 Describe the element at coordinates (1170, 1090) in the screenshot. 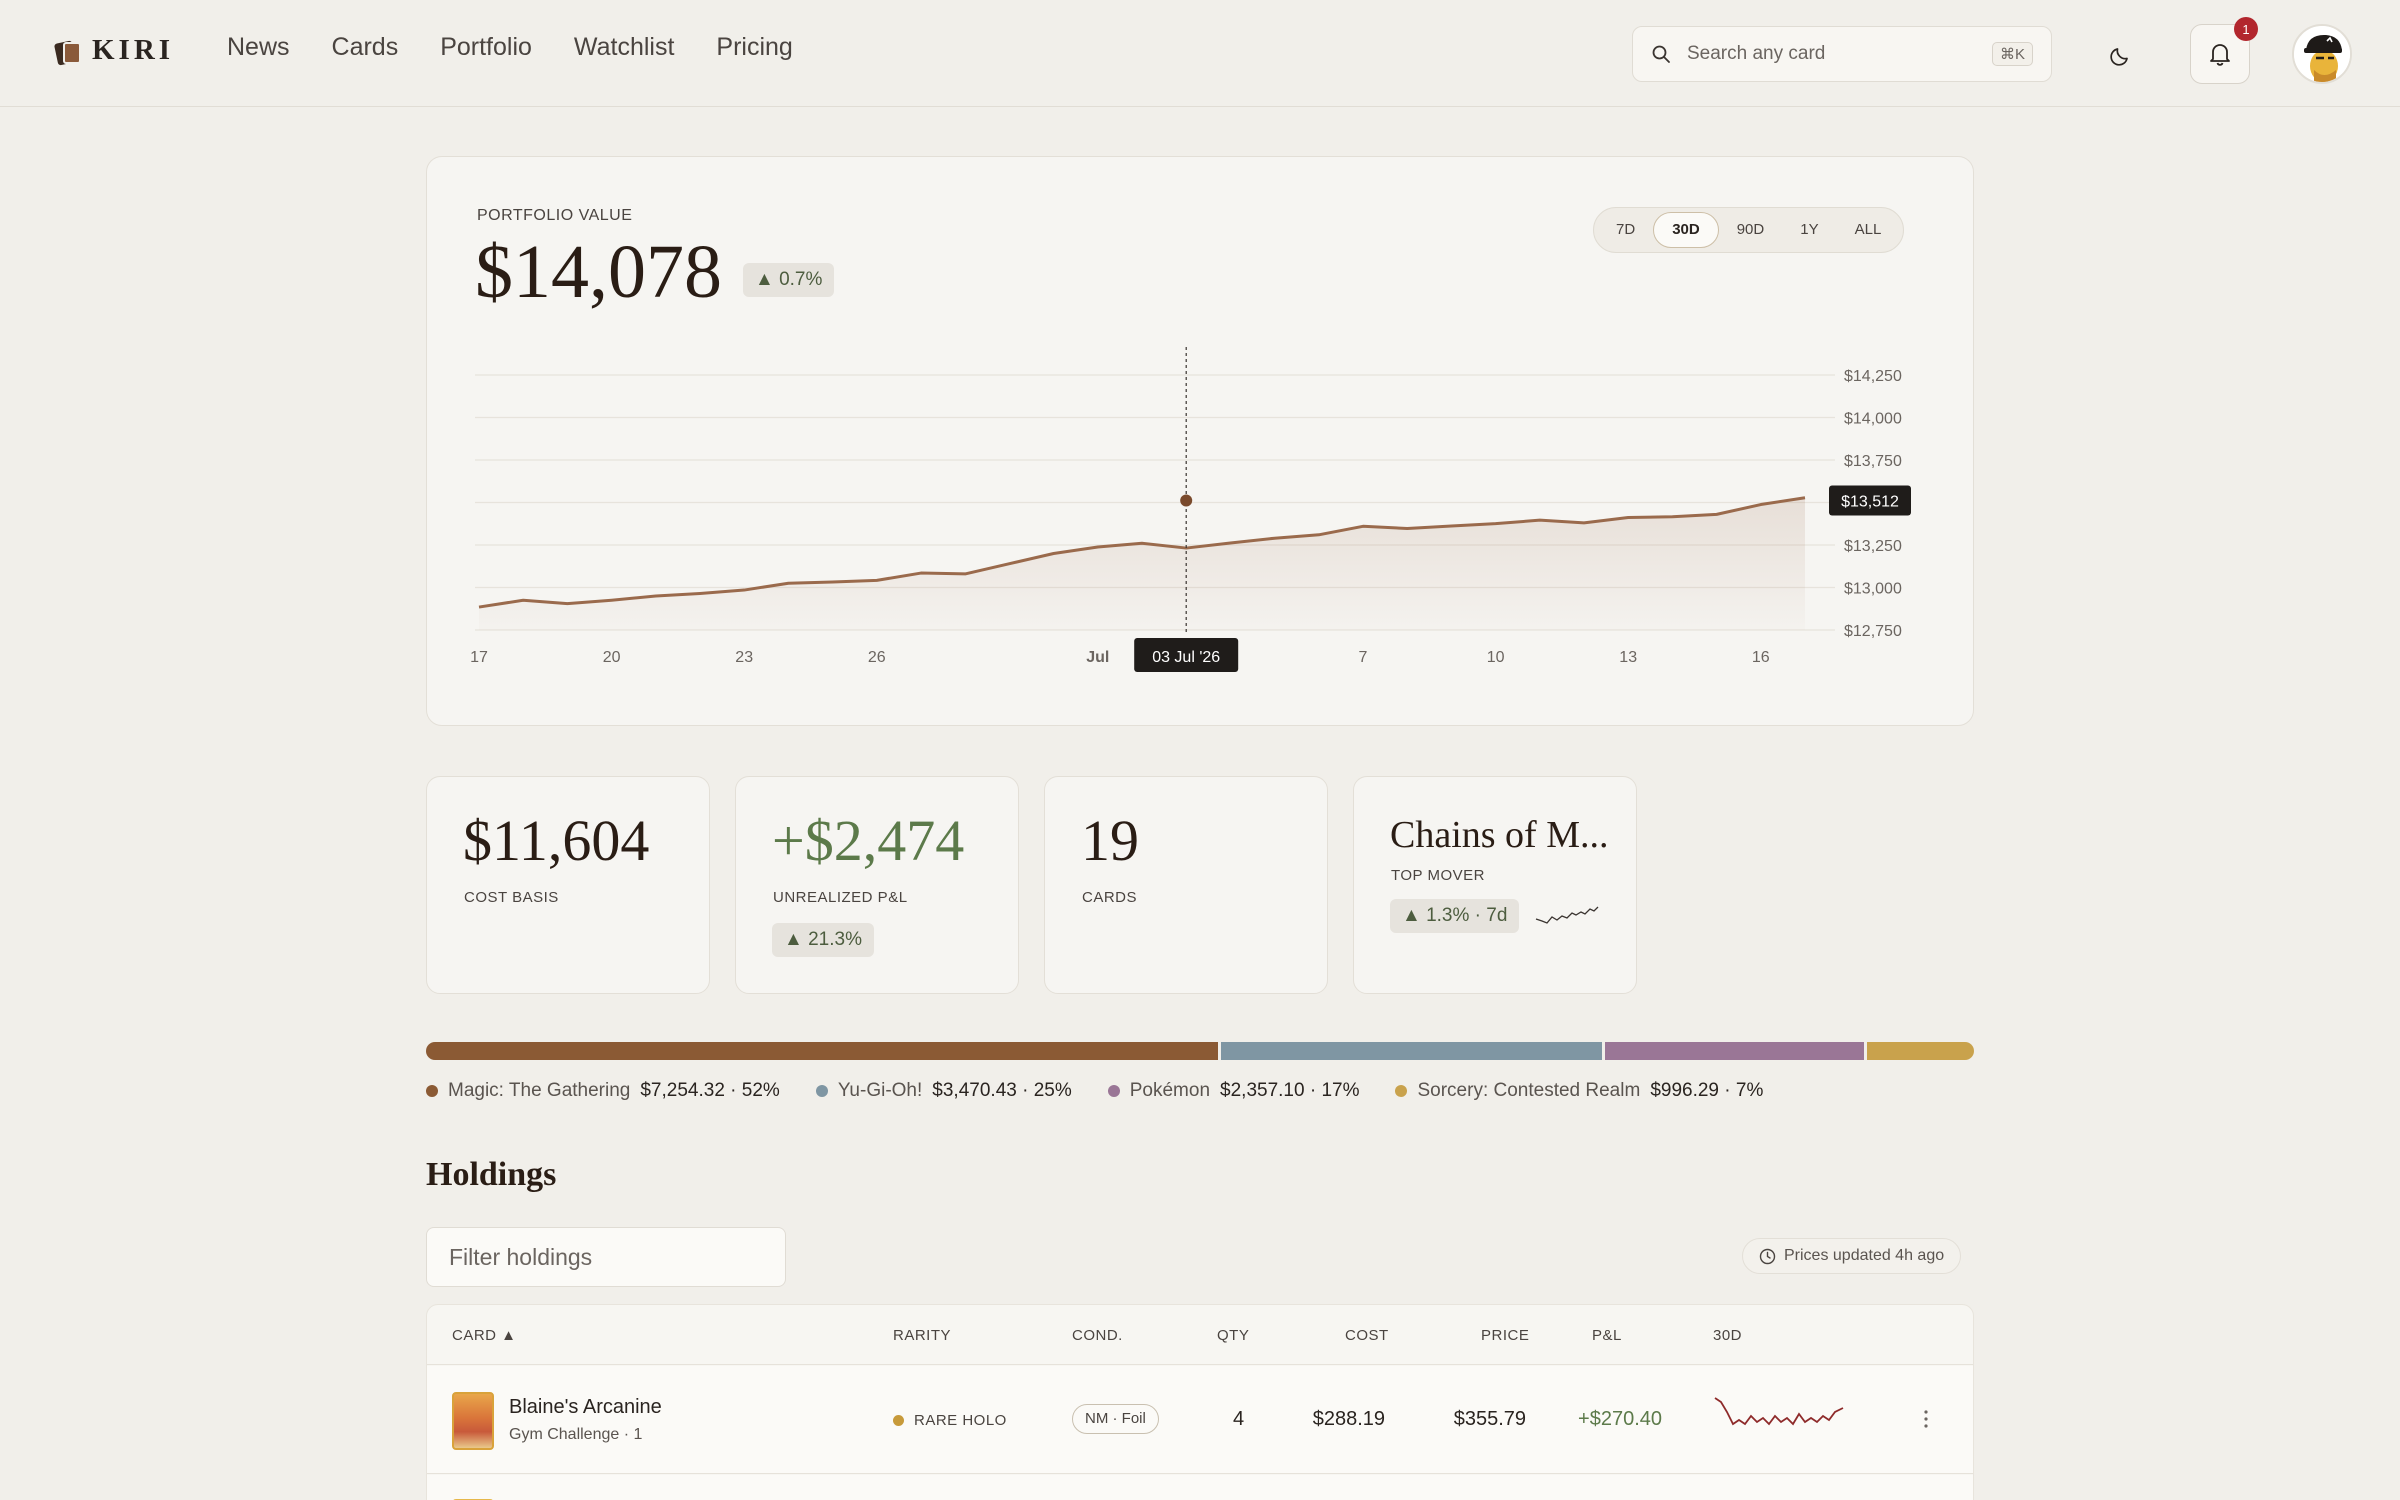

I see `legend-name: Pokémon` at that location.